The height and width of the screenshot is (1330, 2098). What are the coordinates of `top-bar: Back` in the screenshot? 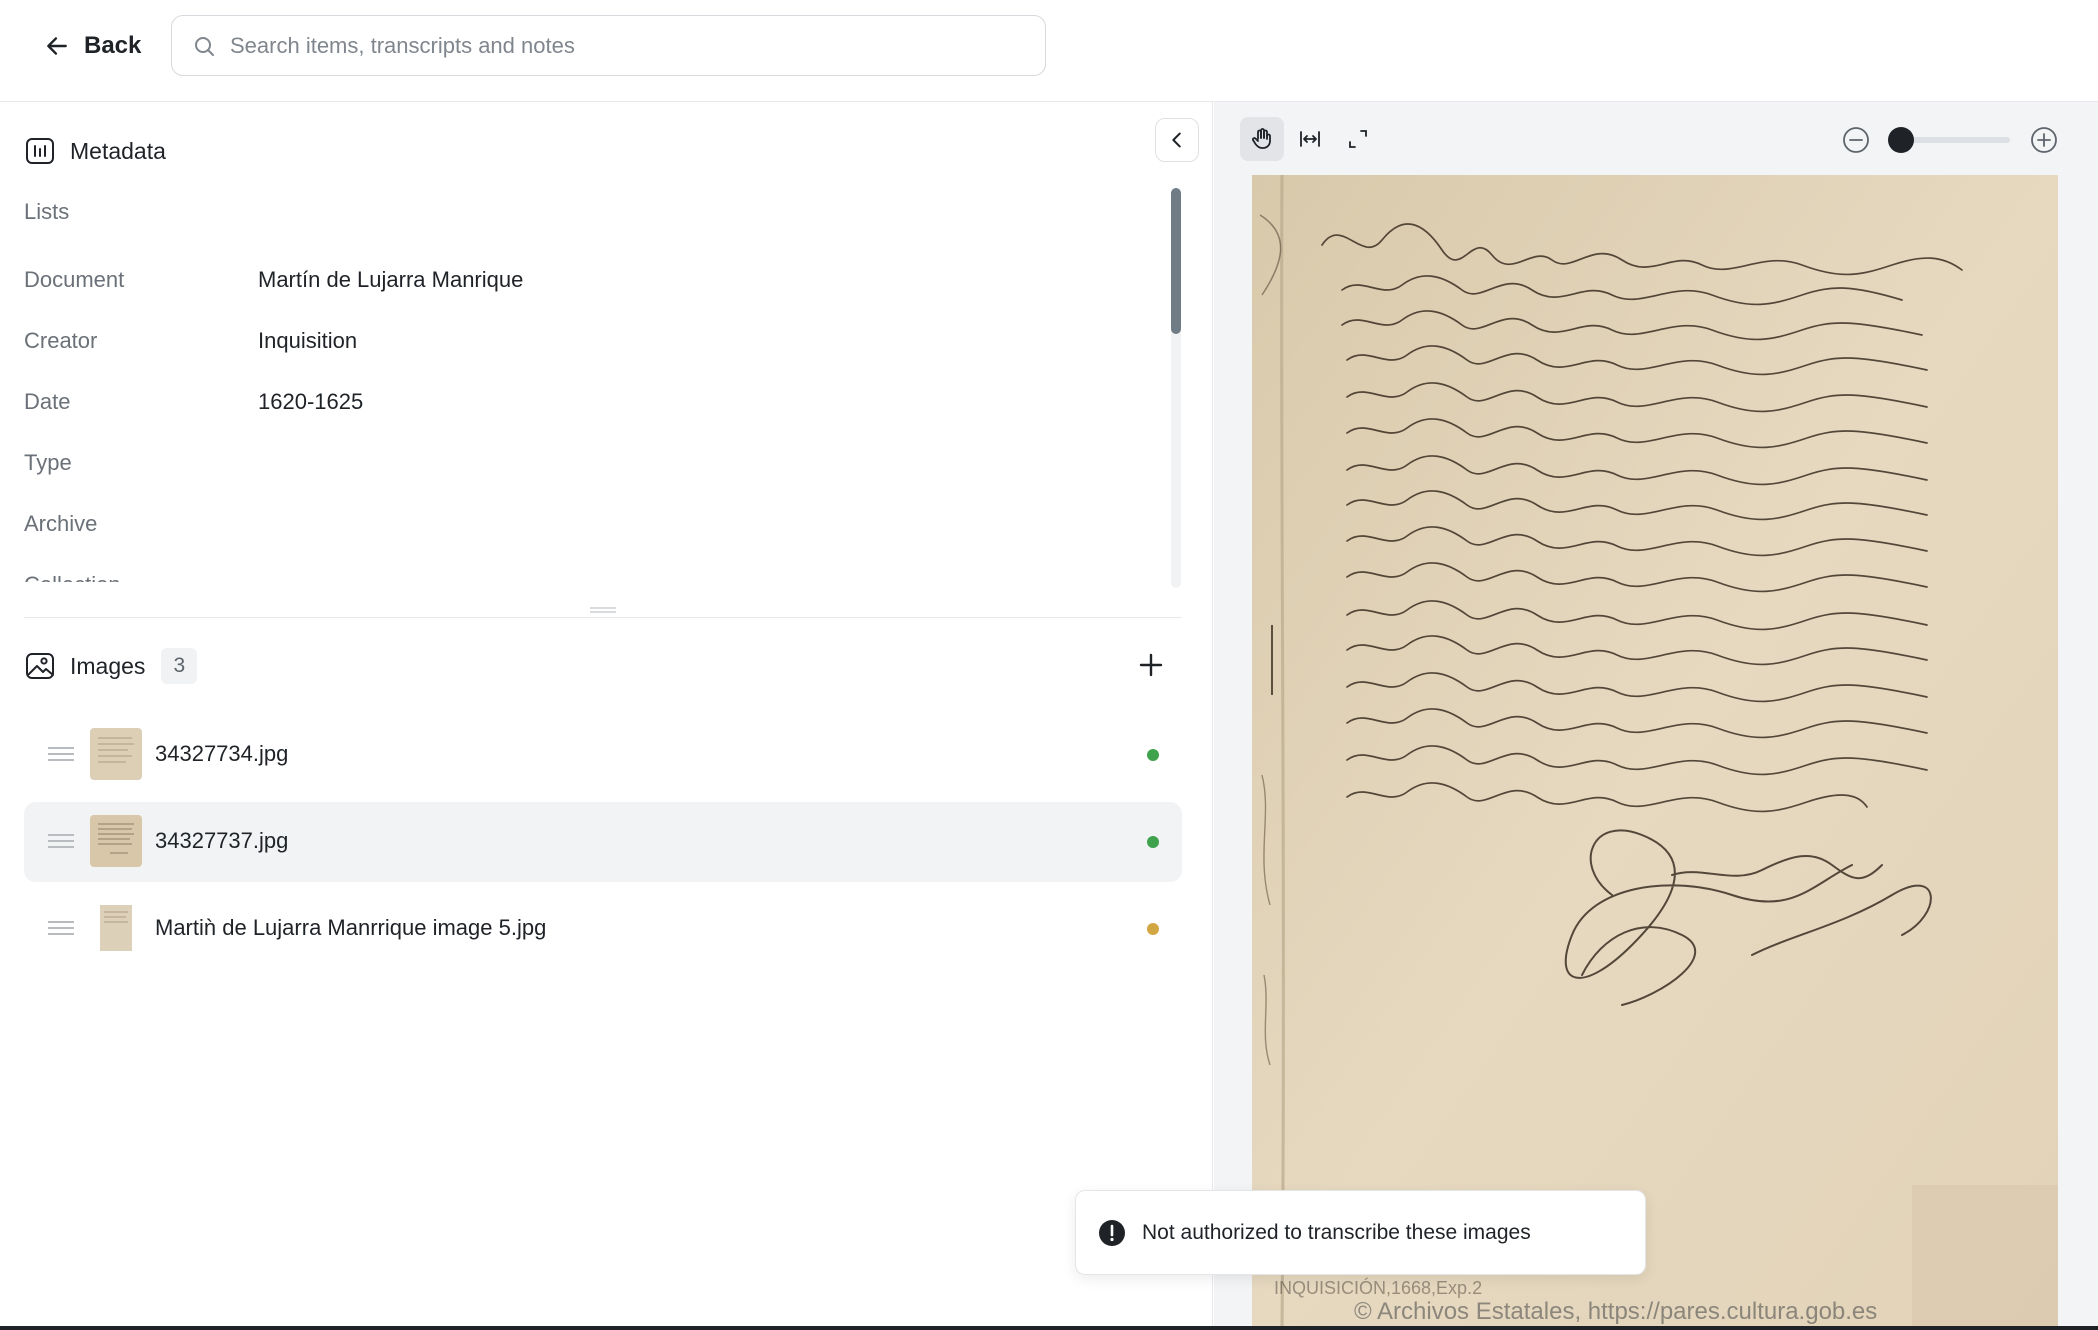 It's located at (1049, 51).